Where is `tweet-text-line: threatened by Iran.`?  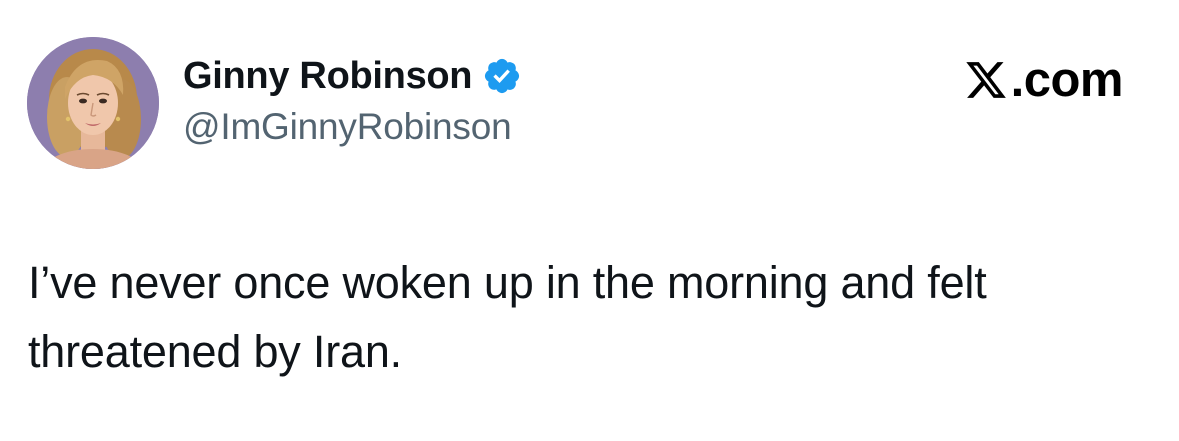
tweet-text-line: threatened by Iran. is located at coordinates (215, 351).